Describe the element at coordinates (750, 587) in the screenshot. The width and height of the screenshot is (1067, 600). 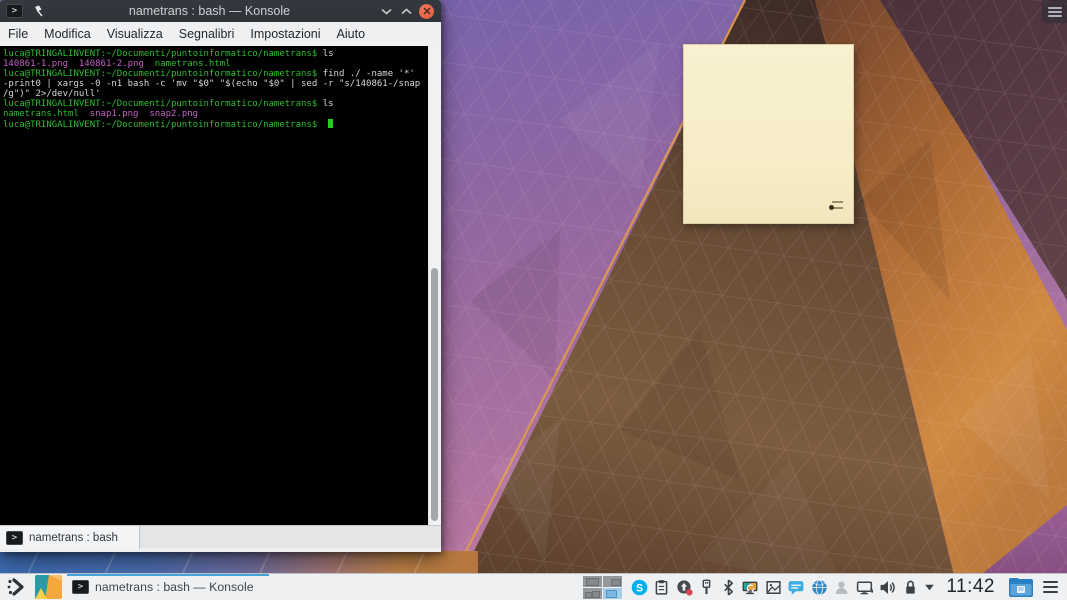
I see `screen-share-icon` at that location.